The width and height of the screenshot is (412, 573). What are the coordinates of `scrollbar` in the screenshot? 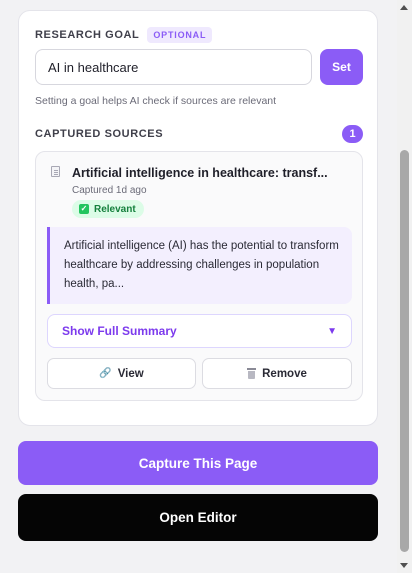 It's located at (404, 286).